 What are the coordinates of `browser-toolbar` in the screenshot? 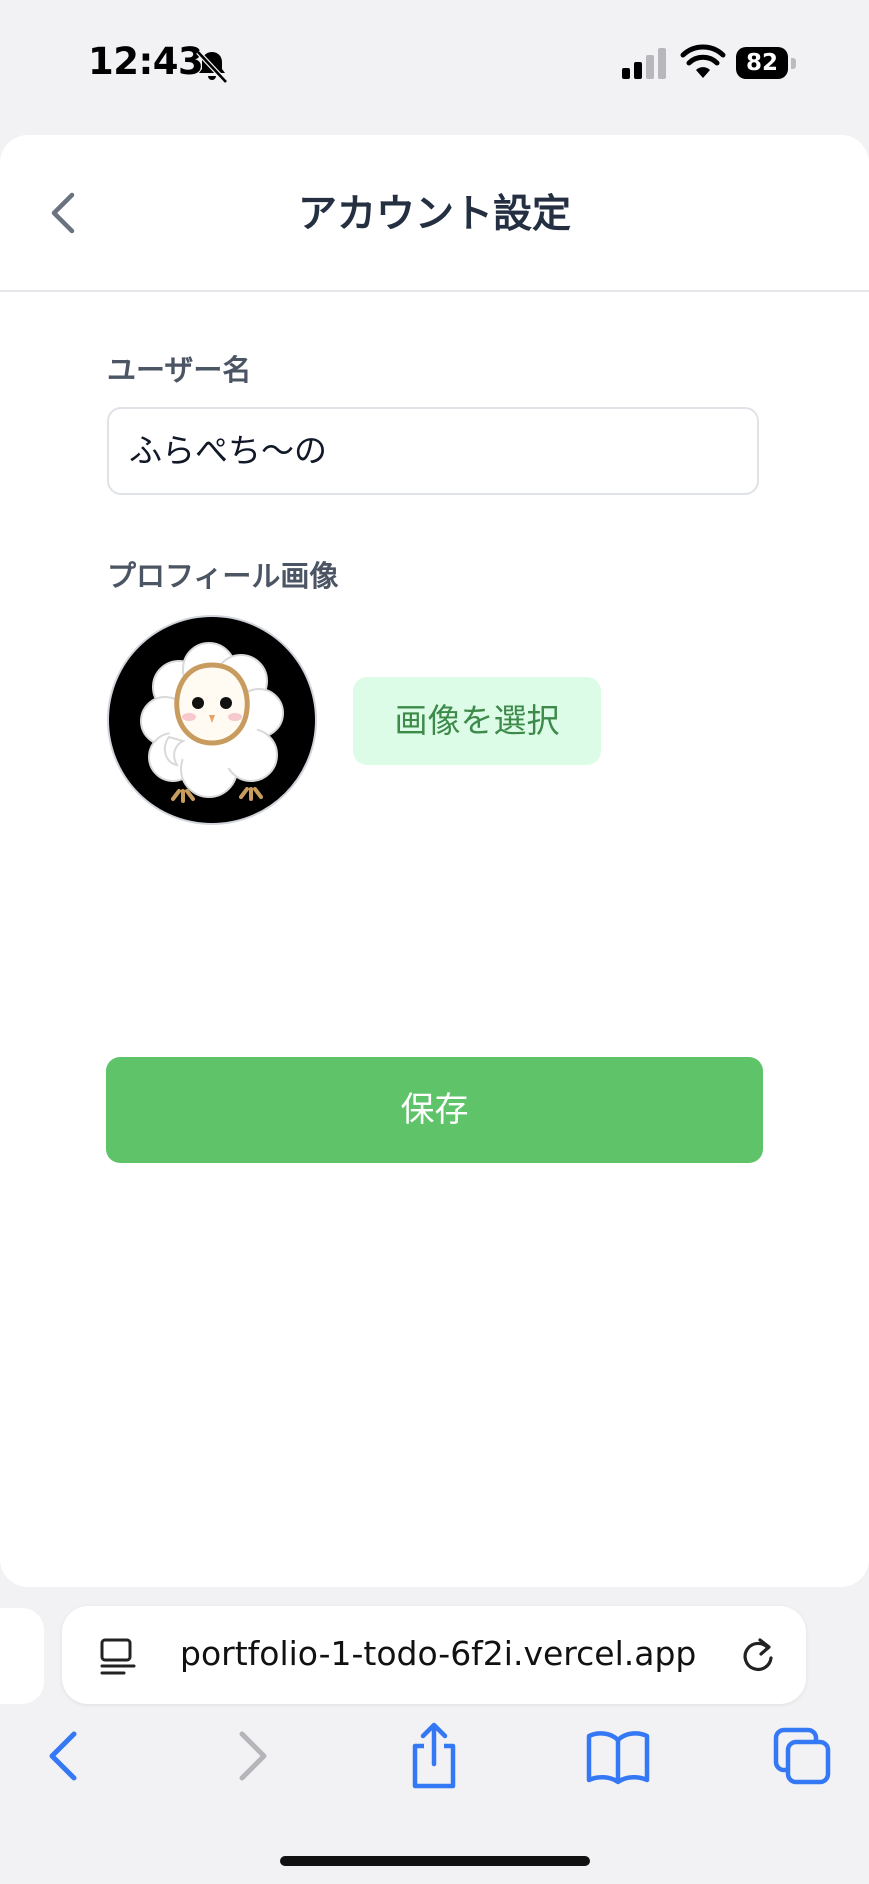 It's located at (434, 1760).